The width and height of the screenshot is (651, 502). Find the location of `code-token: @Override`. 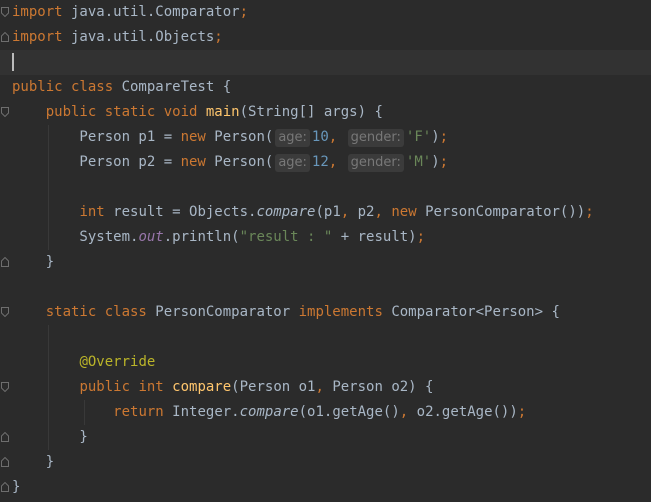

code-token: @Override is located at coordinates (117, 362).